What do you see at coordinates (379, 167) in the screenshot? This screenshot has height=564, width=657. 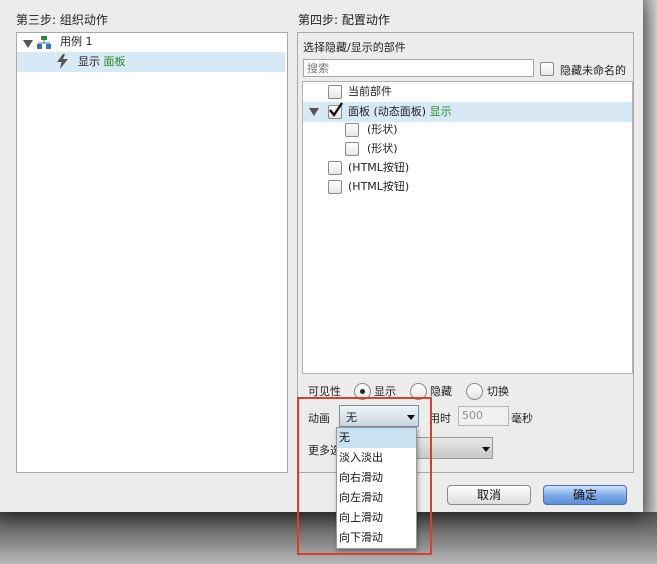 I see `html-button1-label: (HTML按钮)` at bounding box center [379, 167].